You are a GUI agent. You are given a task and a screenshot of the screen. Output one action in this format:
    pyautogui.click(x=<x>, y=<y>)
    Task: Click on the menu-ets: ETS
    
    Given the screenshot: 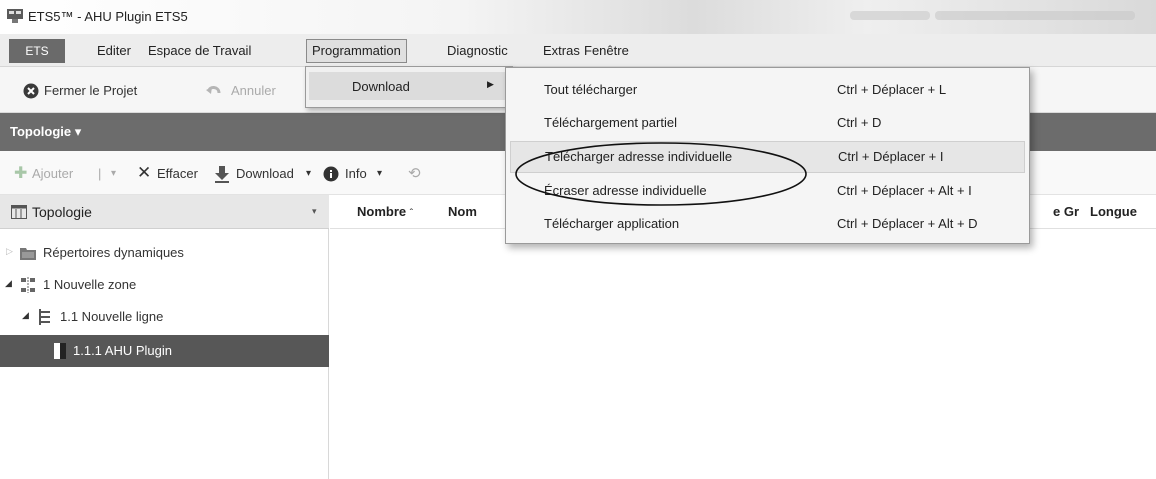 What is the action you would take?
    pyautogui.click(x=37, y=51)
    